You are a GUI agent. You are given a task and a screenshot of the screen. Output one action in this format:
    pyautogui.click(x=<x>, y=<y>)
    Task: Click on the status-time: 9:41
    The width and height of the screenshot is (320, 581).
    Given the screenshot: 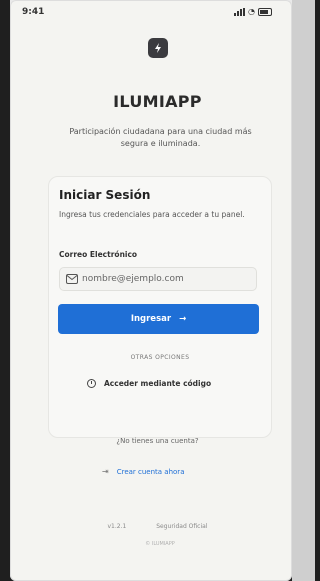 What is the action you would take?
    pyautogui.click(x=33, y=12)
    